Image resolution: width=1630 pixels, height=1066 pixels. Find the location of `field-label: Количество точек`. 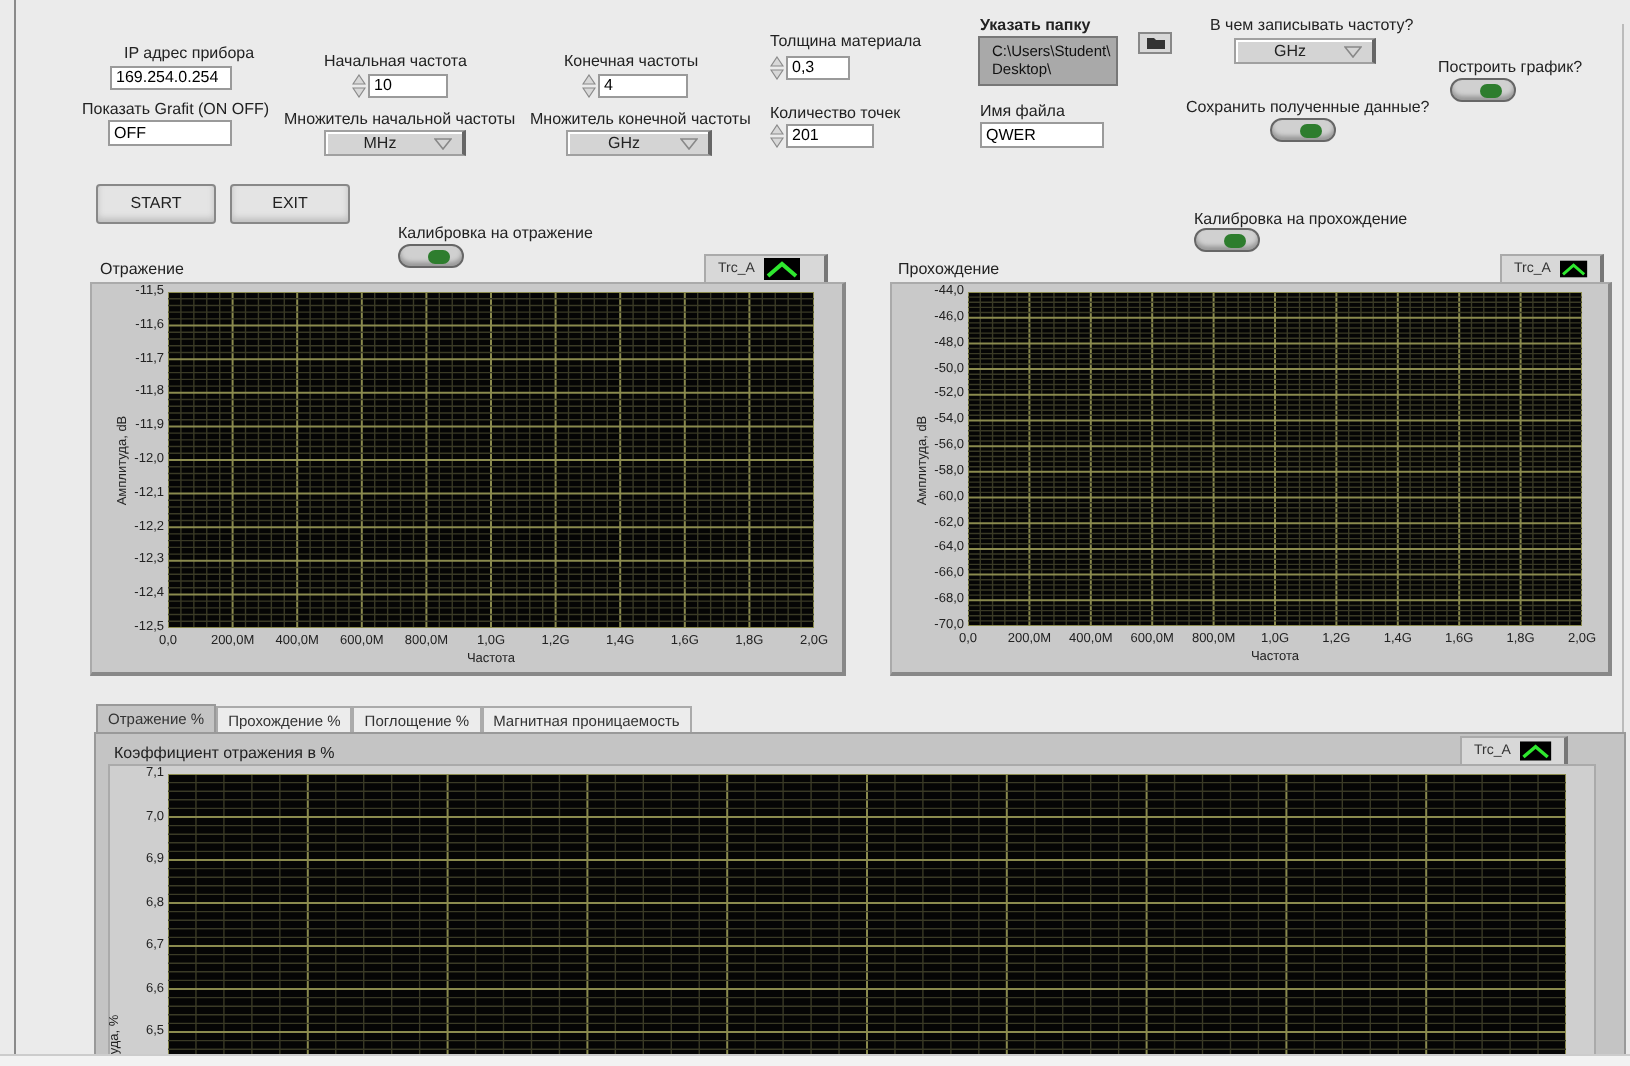

field-label: Количество точек is located at coordinates (835, 114).